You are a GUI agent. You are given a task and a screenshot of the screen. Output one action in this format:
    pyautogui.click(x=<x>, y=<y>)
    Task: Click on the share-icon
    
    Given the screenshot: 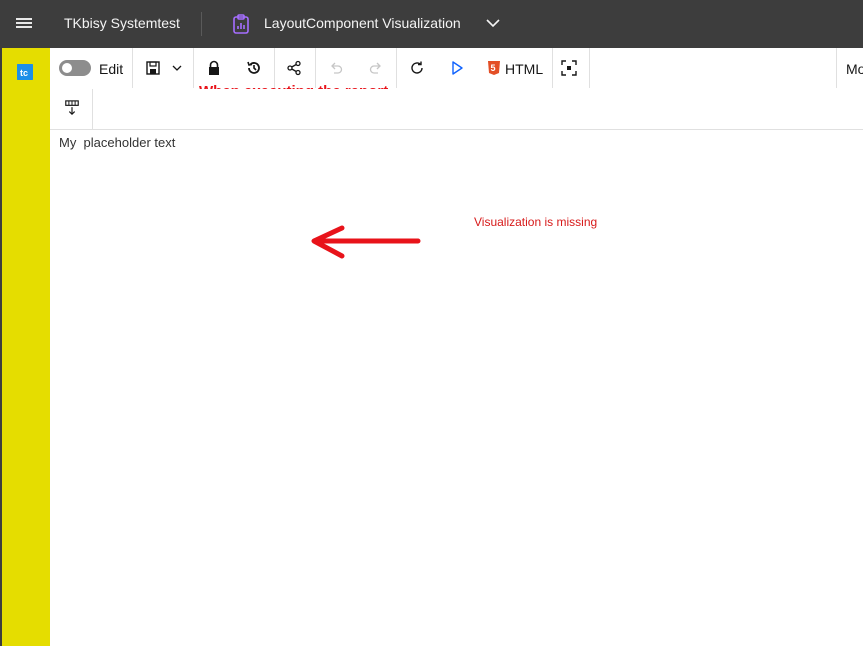 What is the action you would take?
    pyautogui.click(x=294, y=68)
    